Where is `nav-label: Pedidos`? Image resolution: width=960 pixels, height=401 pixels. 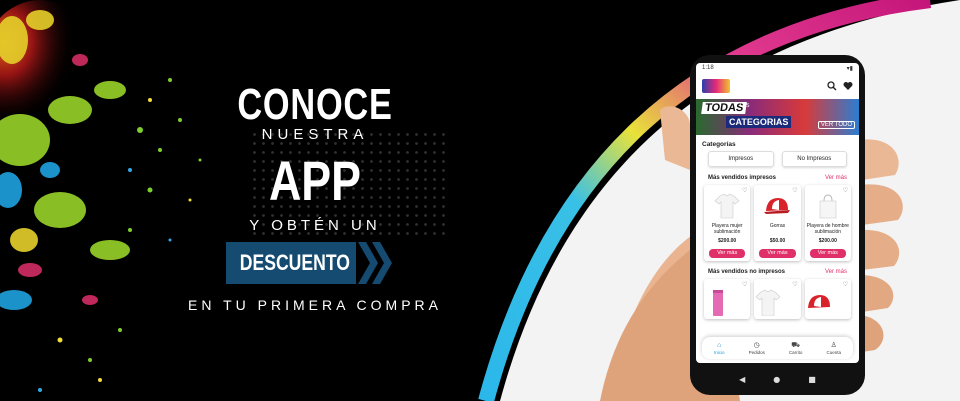
nav-label: Pedidos is located at coordinates (756, 352).